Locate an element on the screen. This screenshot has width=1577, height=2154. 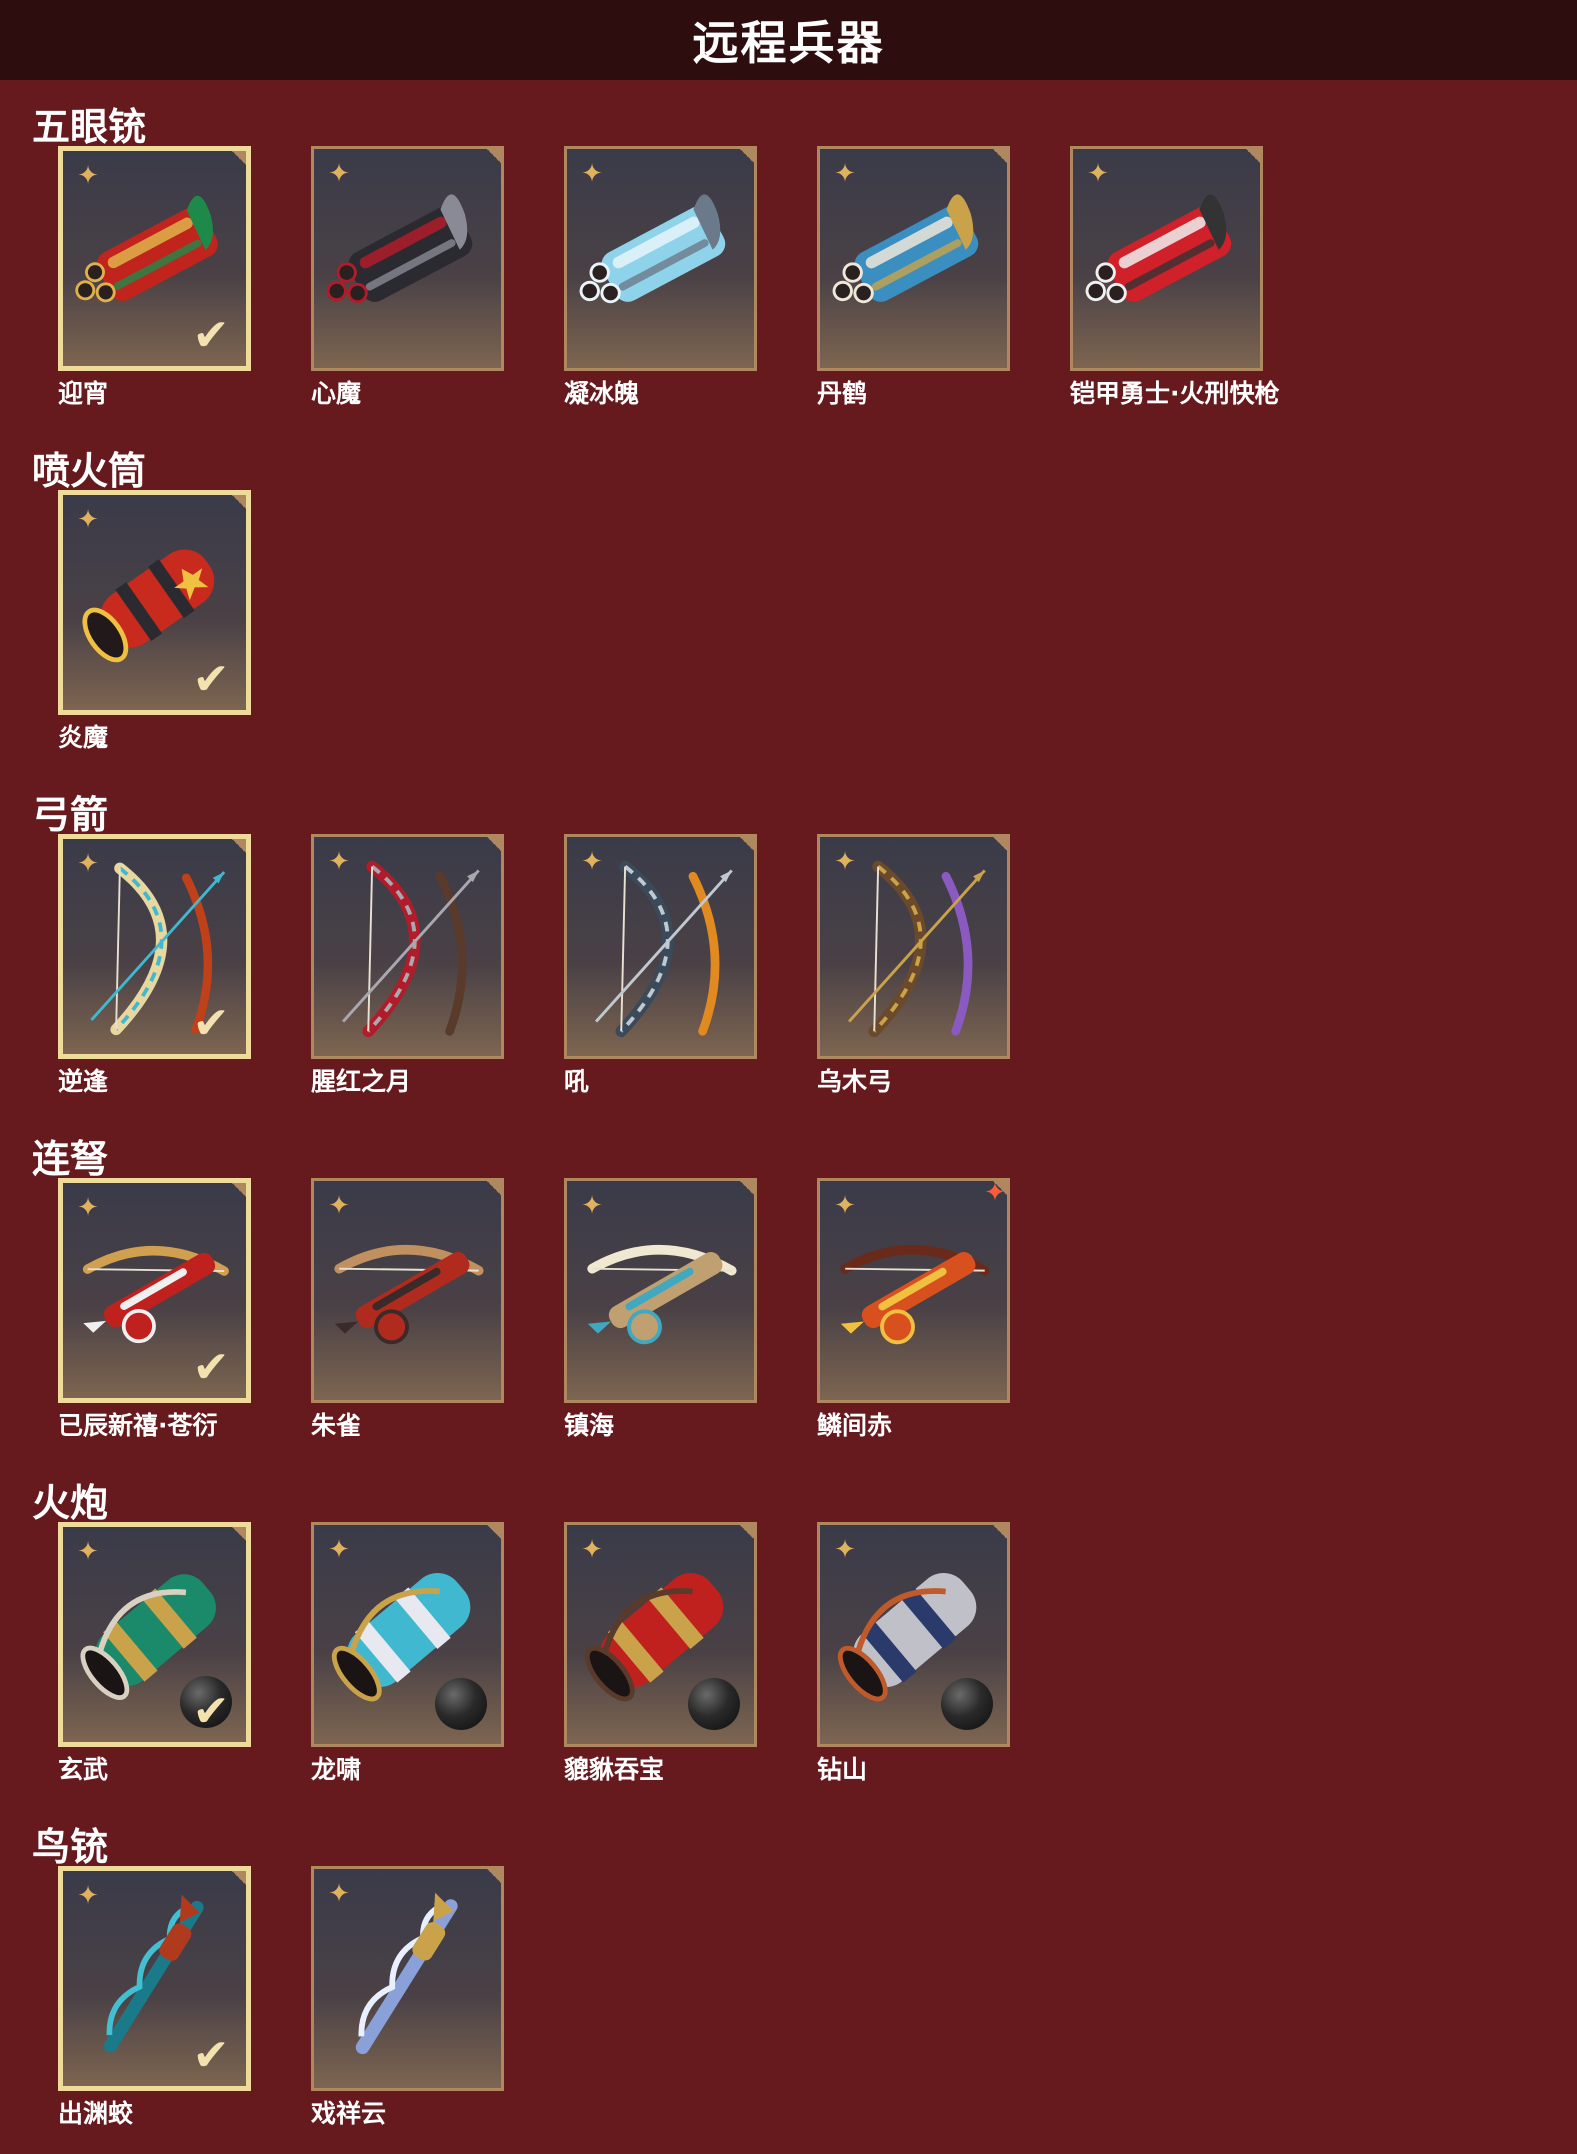
weapon-item: ✦ 心魔 is located at coordinates (407, 278).